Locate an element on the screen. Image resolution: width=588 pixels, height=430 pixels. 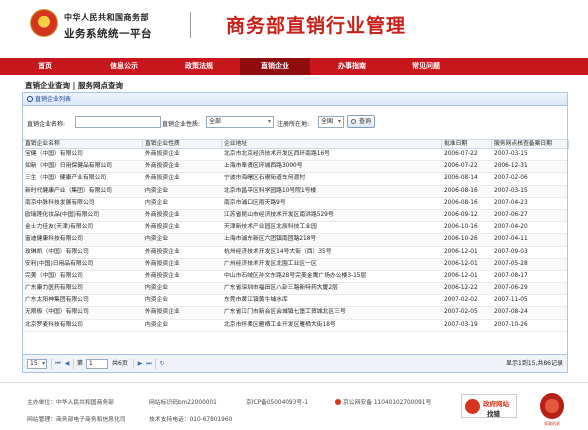
query-button: 查询 is located at coordinates (361, 121).